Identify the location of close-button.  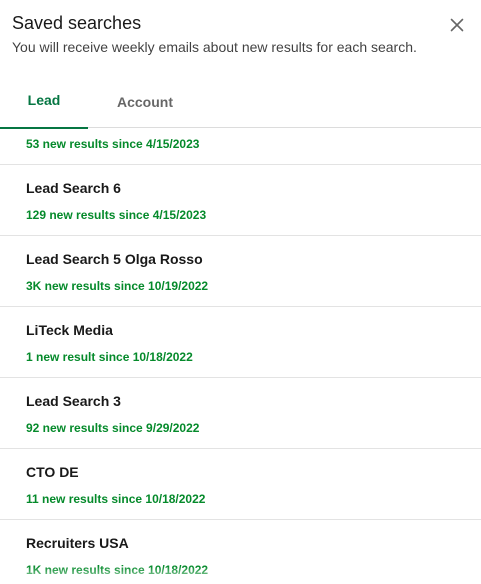
(457, 25).